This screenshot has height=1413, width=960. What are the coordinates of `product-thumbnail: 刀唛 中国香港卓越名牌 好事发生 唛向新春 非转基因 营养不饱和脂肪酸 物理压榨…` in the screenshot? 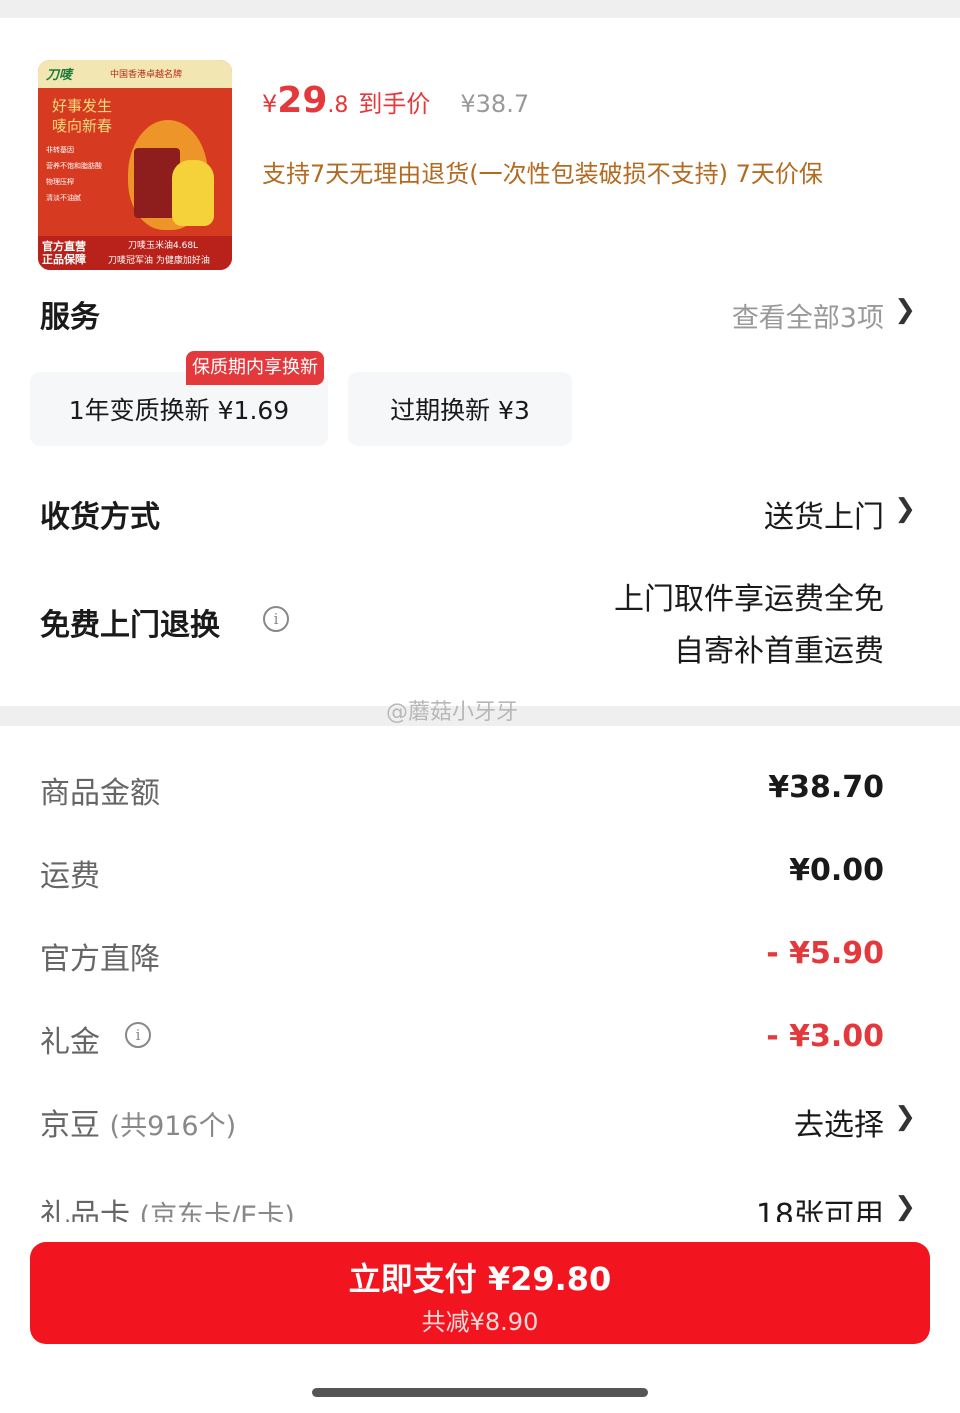 It's located at (135, 165).